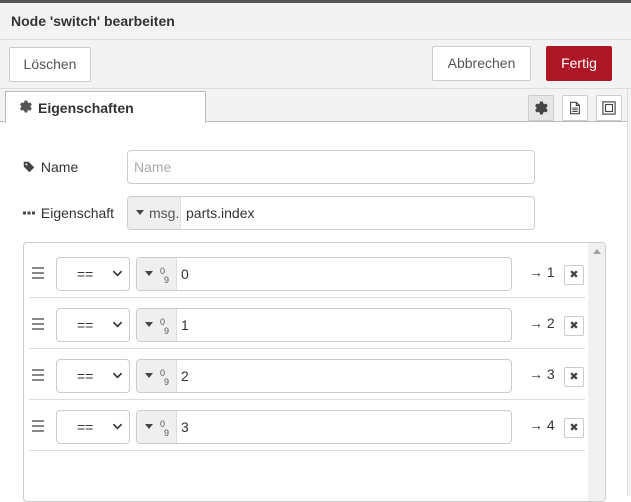 The width and height of the screenshot is (631, 502). Describe the element at coordinates (93, 21) in the screenshot. I see `dialog-title: Node 'switch' bearbeiten` at that location.